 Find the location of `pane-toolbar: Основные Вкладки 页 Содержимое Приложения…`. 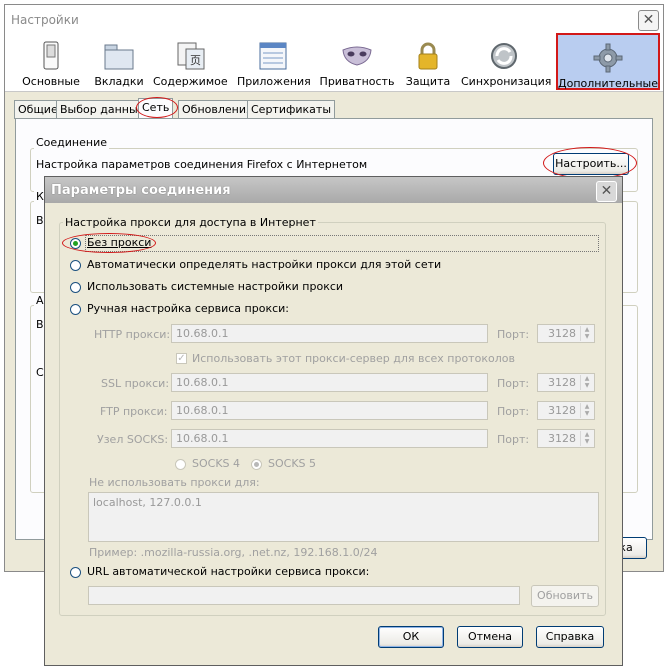

pane-toolbar: Основные Вкладки 页 Содержимое Приложения… is located at coordinates (334, 62).